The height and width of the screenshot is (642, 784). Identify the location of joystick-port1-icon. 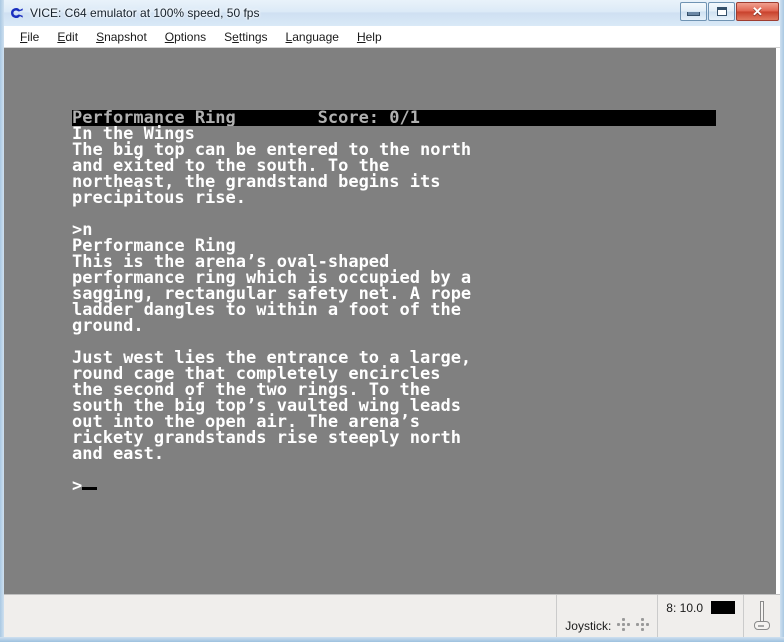
(624, 624).